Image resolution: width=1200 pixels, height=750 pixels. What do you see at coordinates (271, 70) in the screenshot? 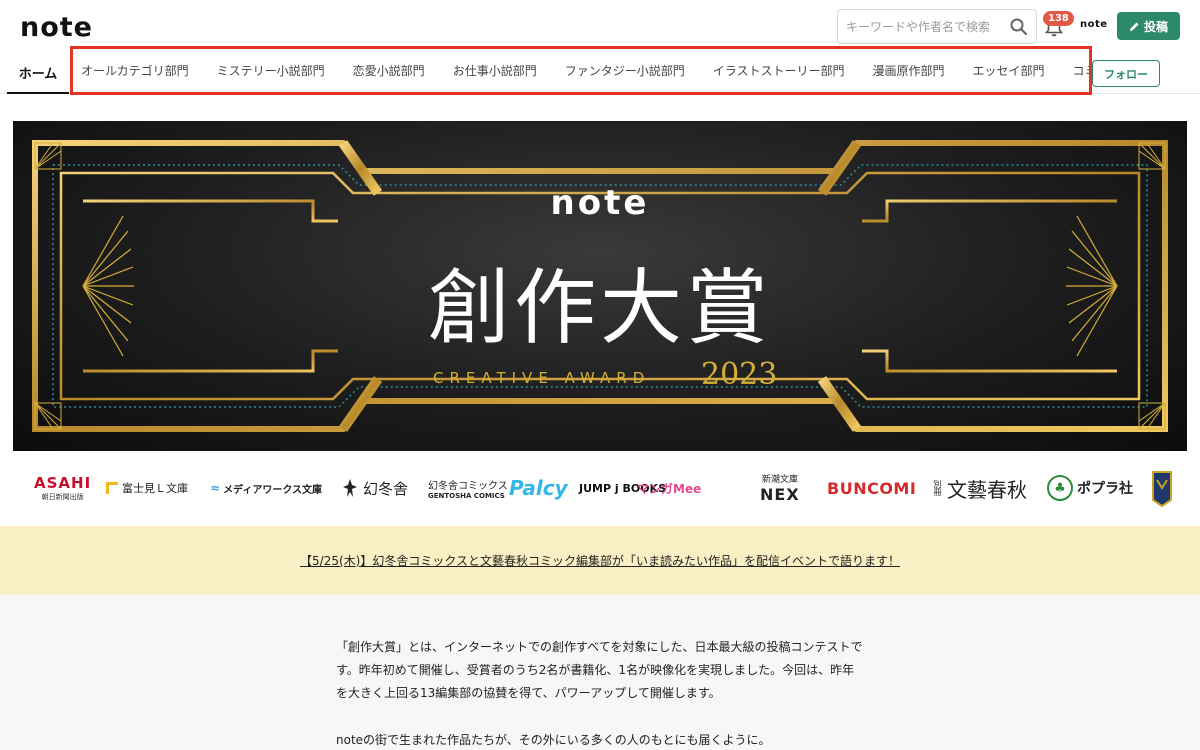
I see `tab-category: ミステリー小説部門` at bounding box center [271, 70].